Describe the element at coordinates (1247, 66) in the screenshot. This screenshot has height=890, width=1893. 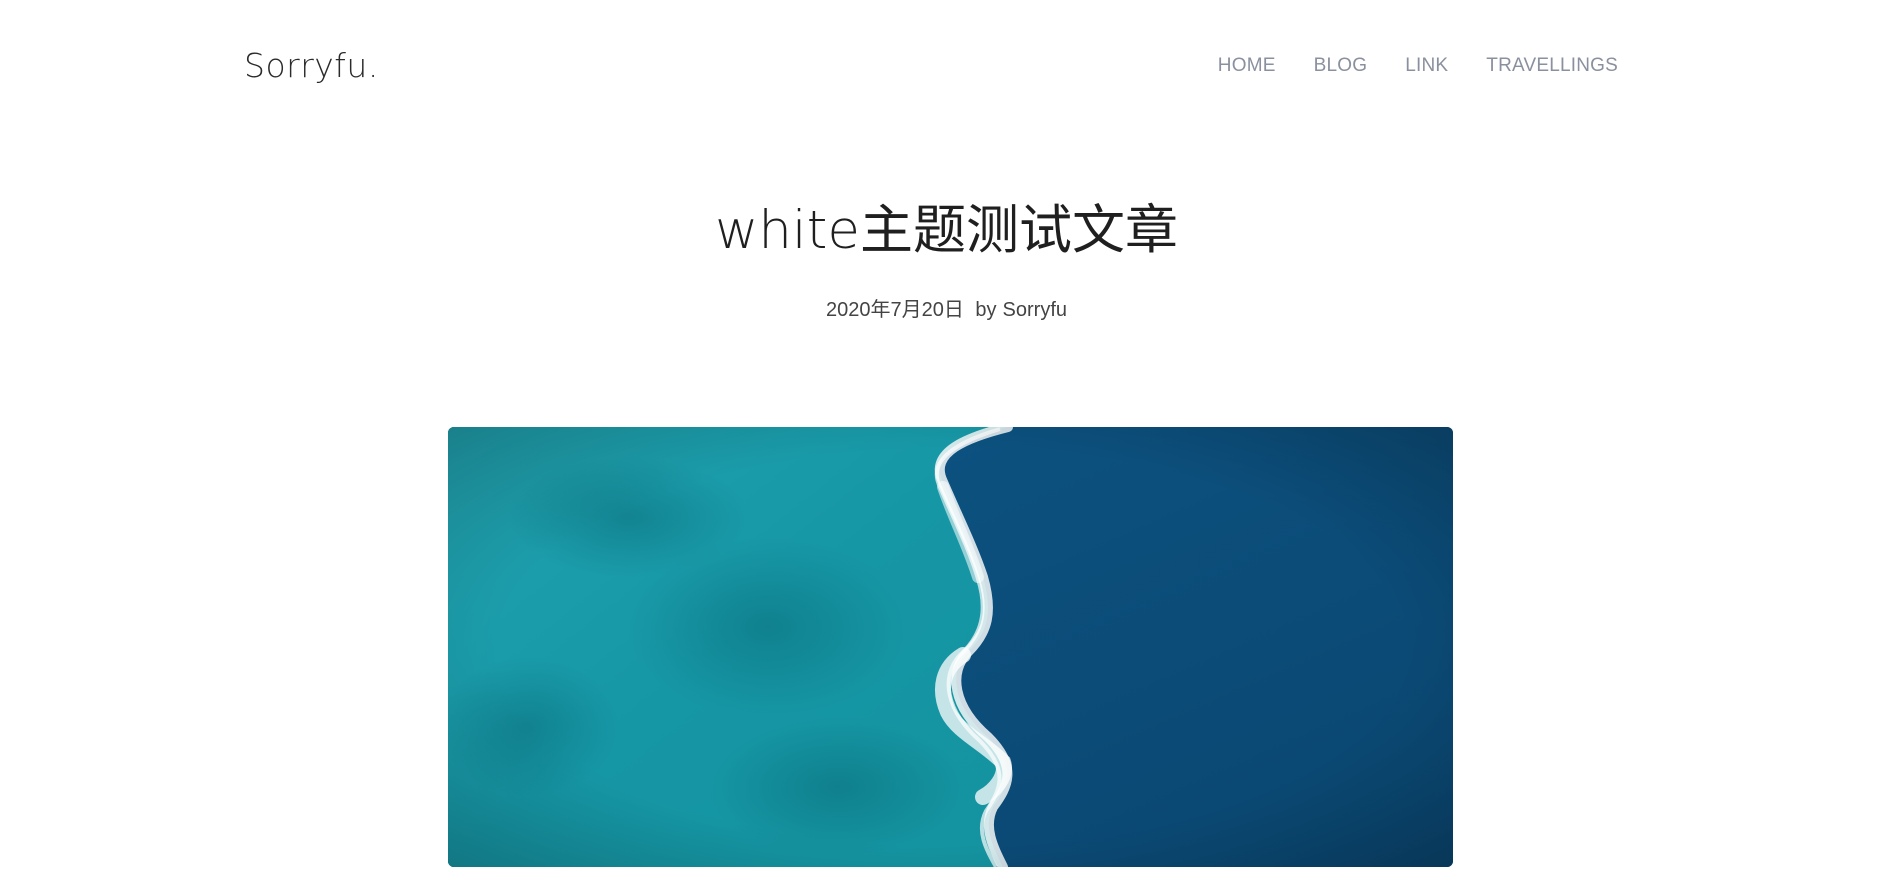
I see `nav-item-home: HOME` at that location.